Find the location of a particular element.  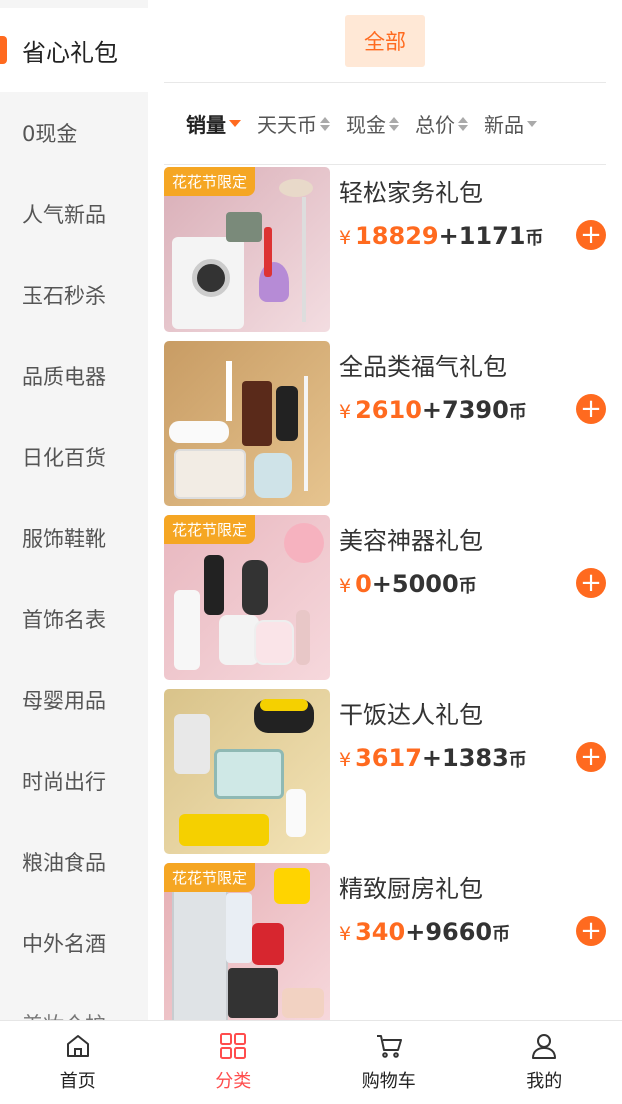

coin-price: +7390 is located at coordinates (465, 410).